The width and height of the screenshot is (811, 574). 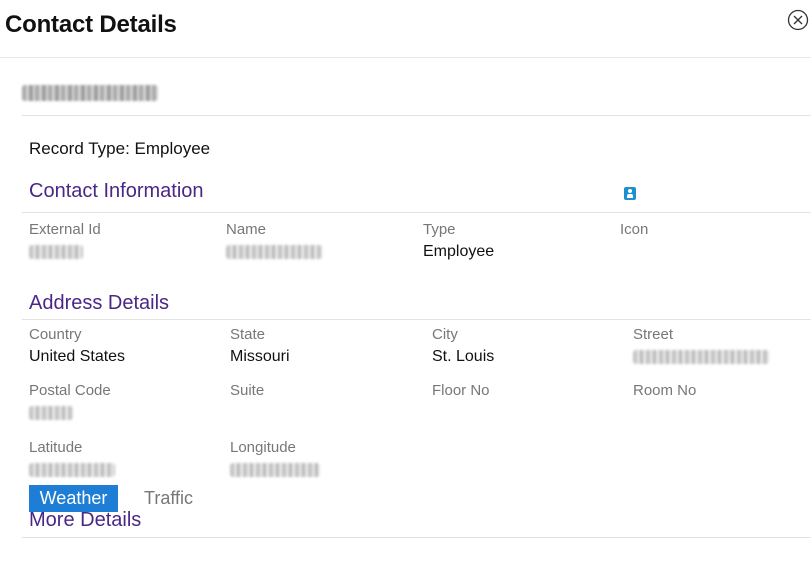 I want to click on name-label: Name, so click(x=246, y=229).